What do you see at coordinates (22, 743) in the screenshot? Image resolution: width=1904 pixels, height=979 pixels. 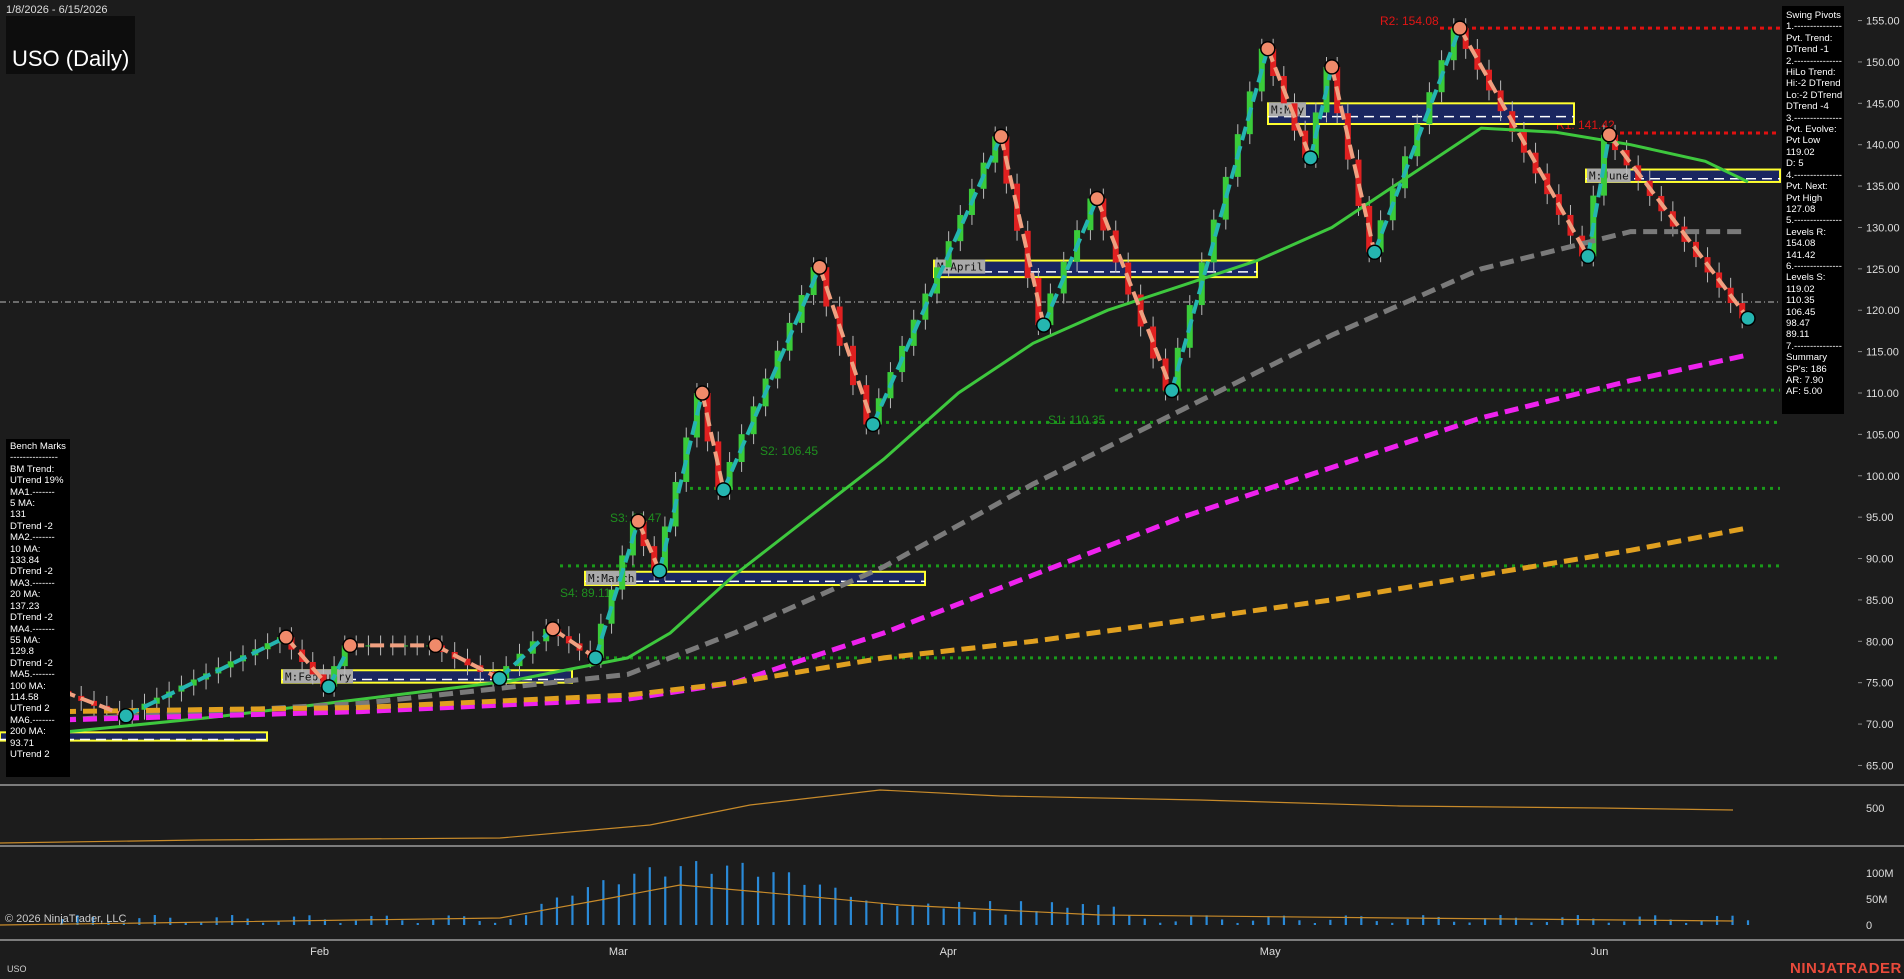 I see `benchmarks-line: 93.71` at bounding box center [22, 743].